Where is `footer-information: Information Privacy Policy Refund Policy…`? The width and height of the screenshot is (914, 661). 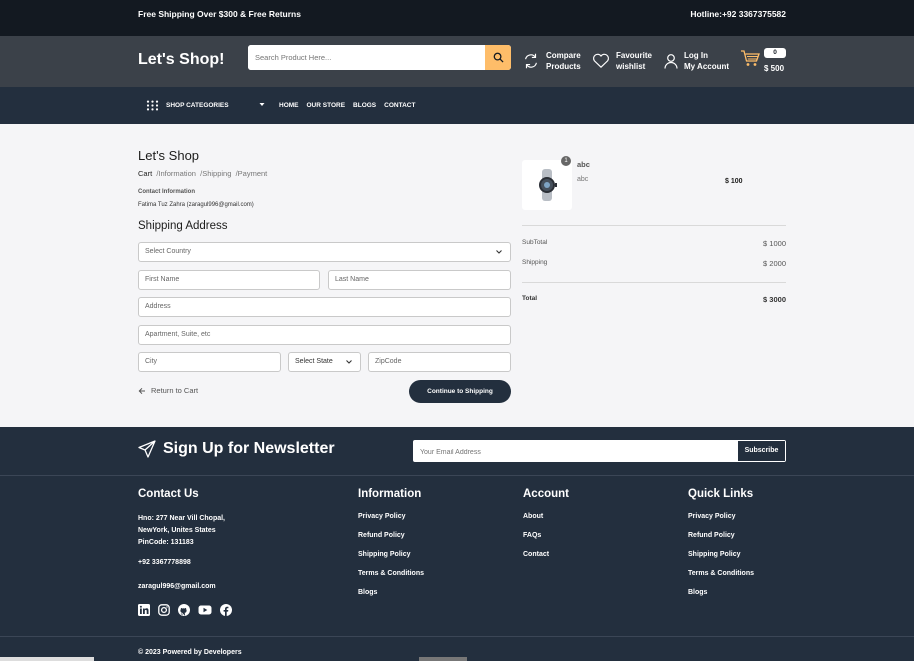 footer-information: Information Privacy Policy Refund Policy… is located at coordinates (391, 548).